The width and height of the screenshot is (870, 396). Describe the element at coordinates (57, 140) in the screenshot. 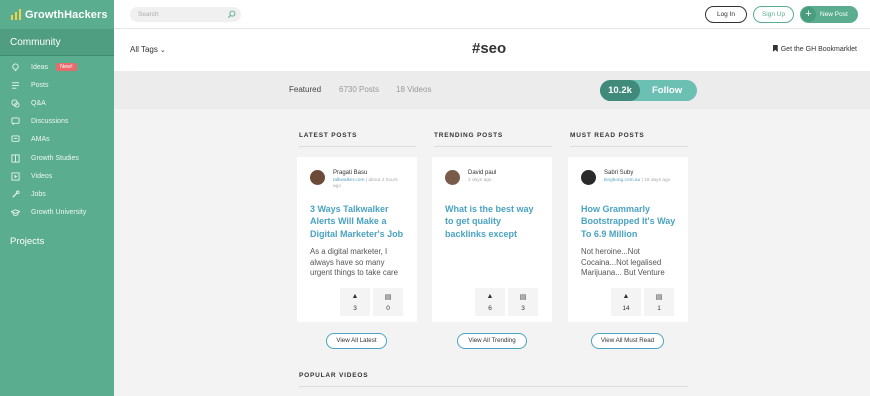

I see `sidebar-item-amas: AMAs` at that location.